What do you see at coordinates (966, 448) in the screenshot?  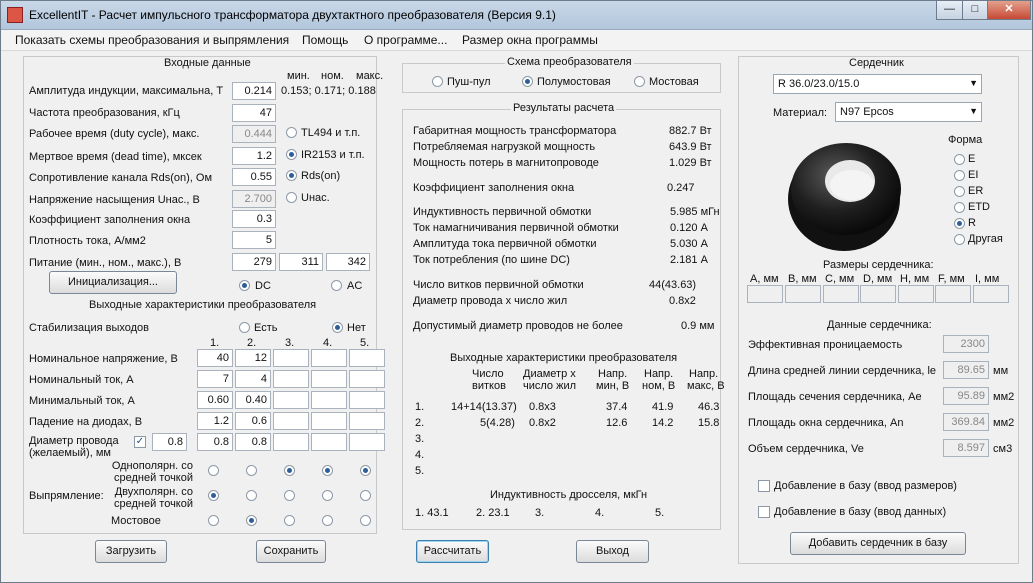 I see `core-ve-value: 8.597` at bounding box center [966, 448].